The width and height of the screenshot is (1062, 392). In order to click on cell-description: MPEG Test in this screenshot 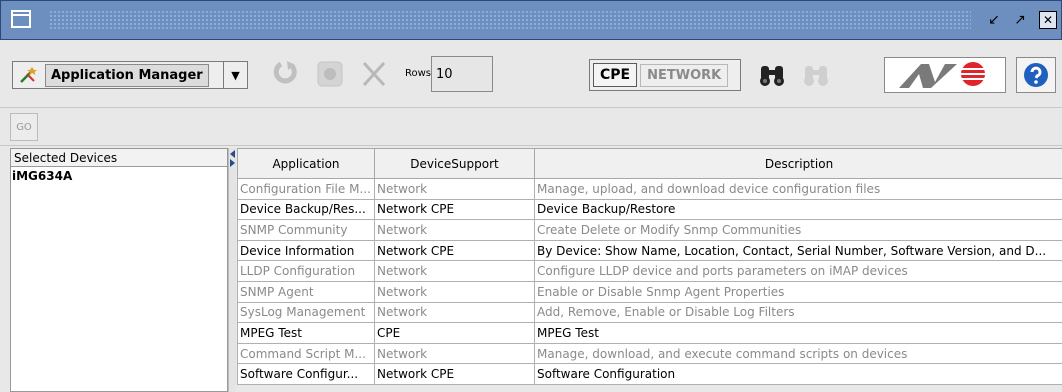, I will do `click(798, 333)`.